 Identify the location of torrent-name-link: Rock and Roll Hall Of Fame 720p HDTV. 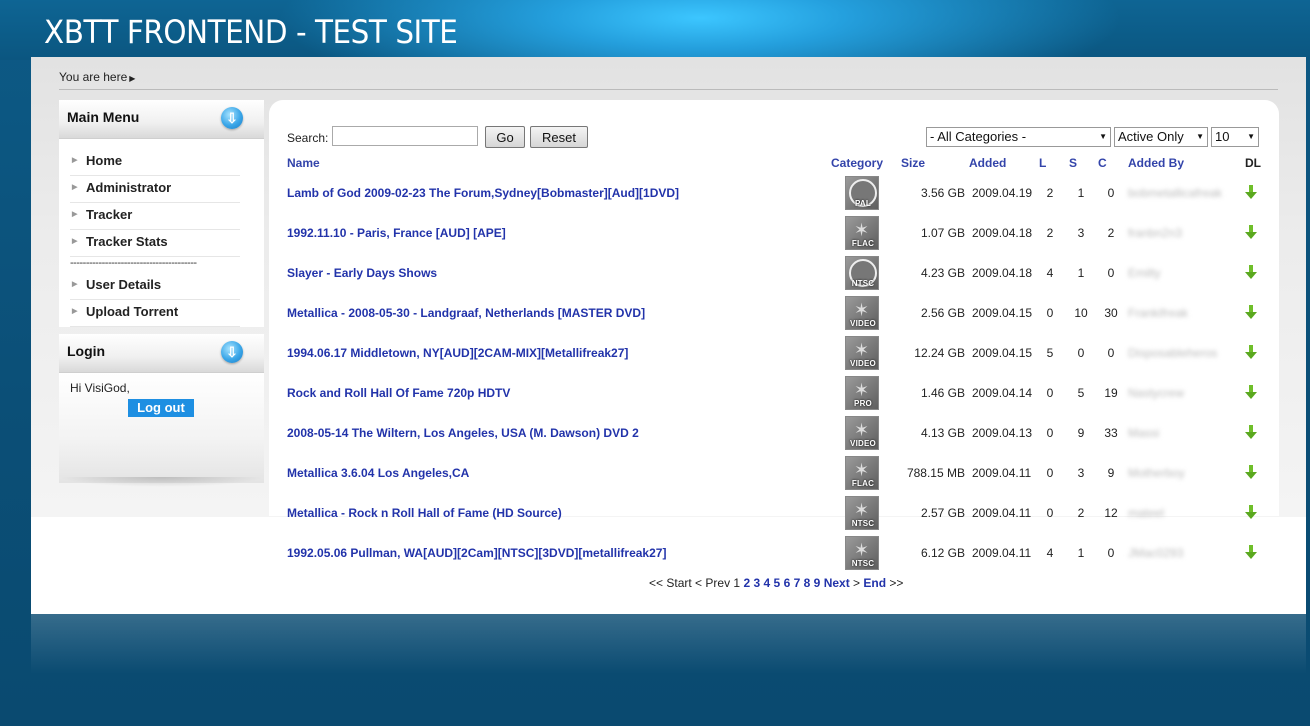
(398, 393).